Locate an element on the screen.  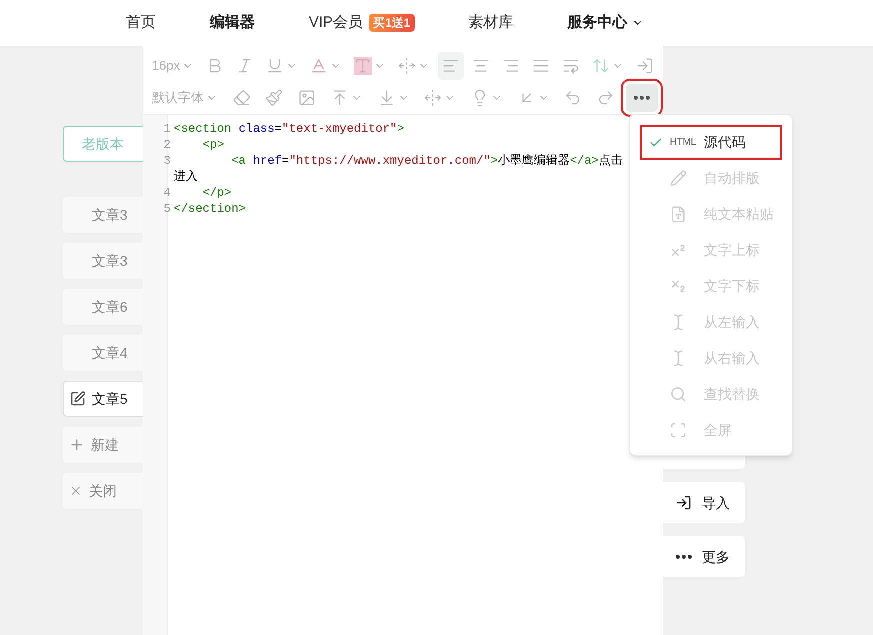
code-line: </p> is located at coordinates (217, 193).